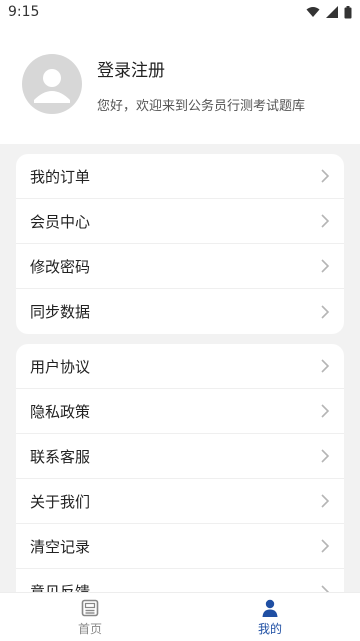 The height and width of the screenshot is (641, 360). What do you see at coordinates (60, 411) in the screenshot?
I see `menu-item-label: 隐私政策` at bounding box center [60, 411].